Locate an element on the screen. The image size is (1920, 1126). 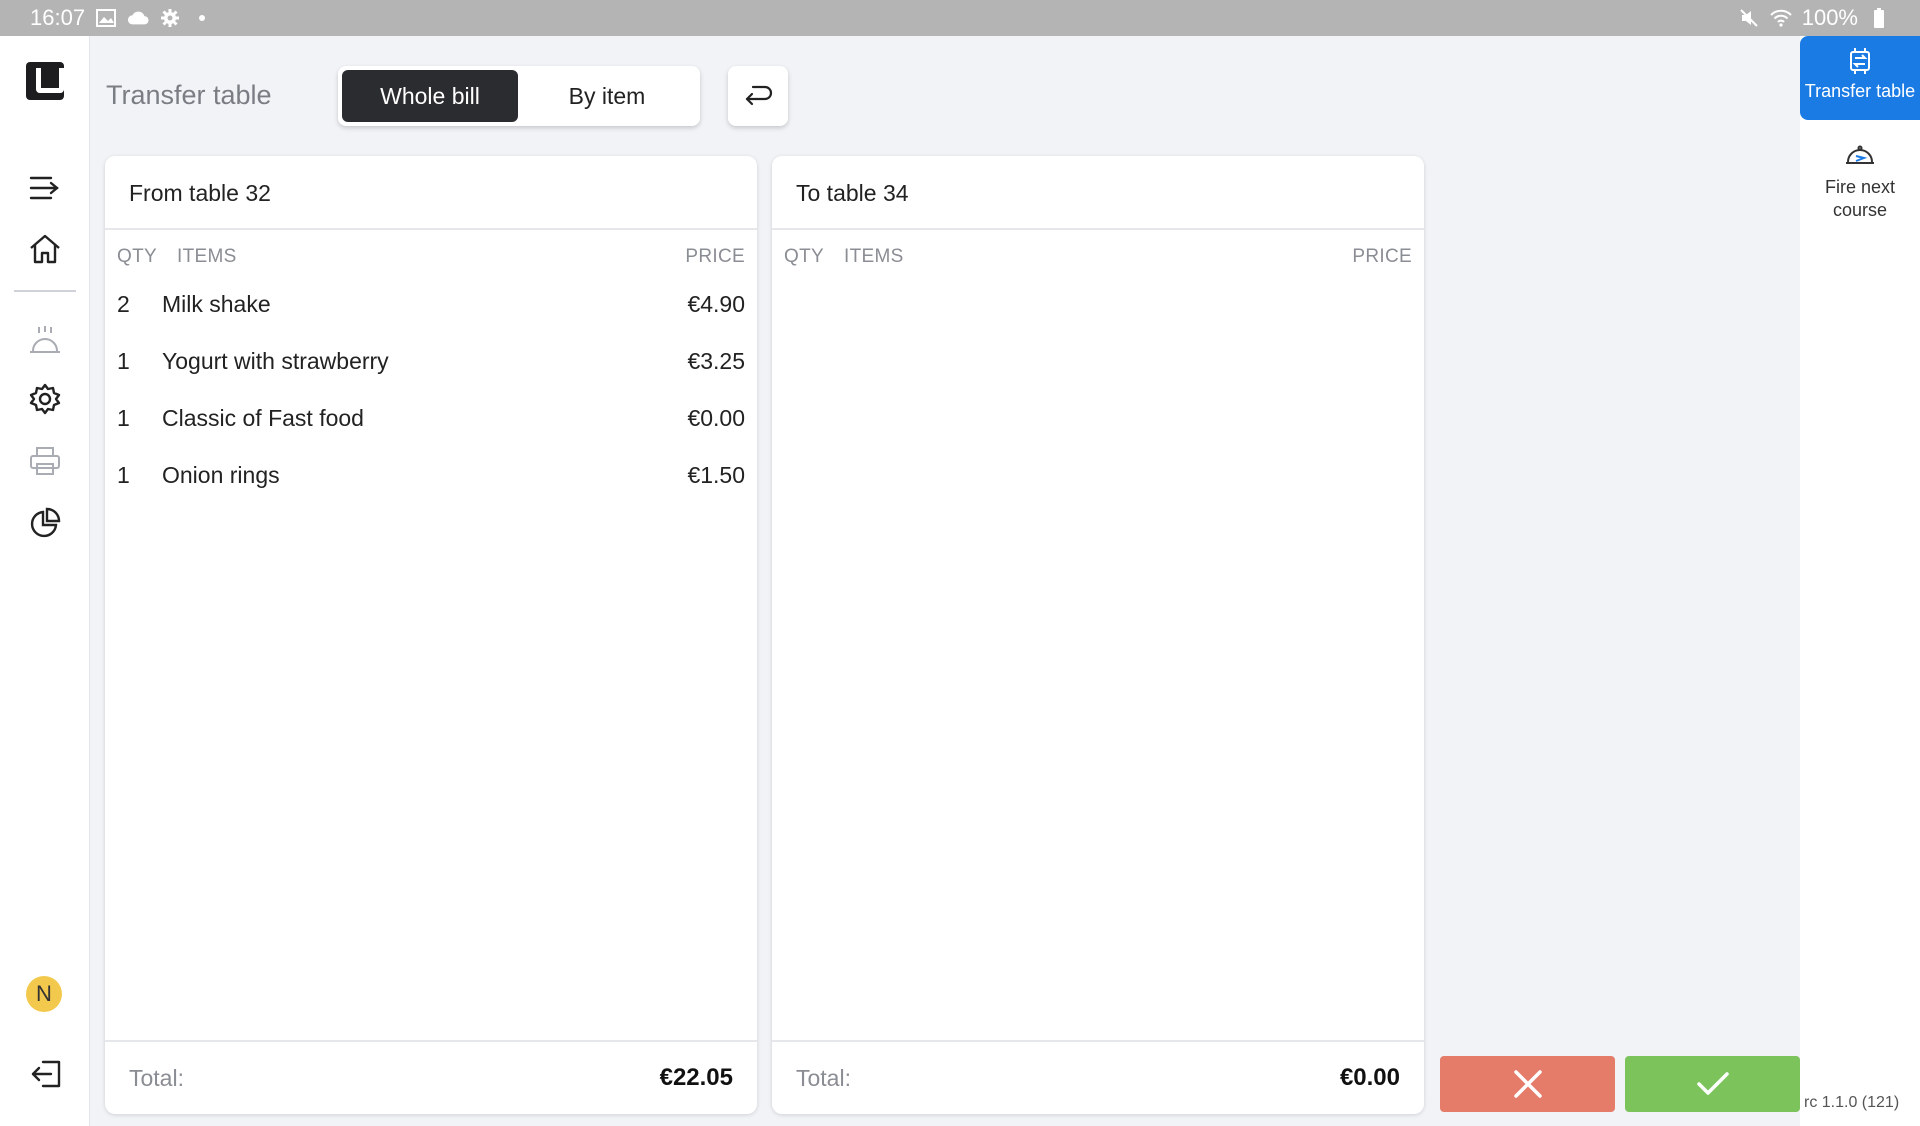
left-sidebar: N is located at coordinates (45, 581).